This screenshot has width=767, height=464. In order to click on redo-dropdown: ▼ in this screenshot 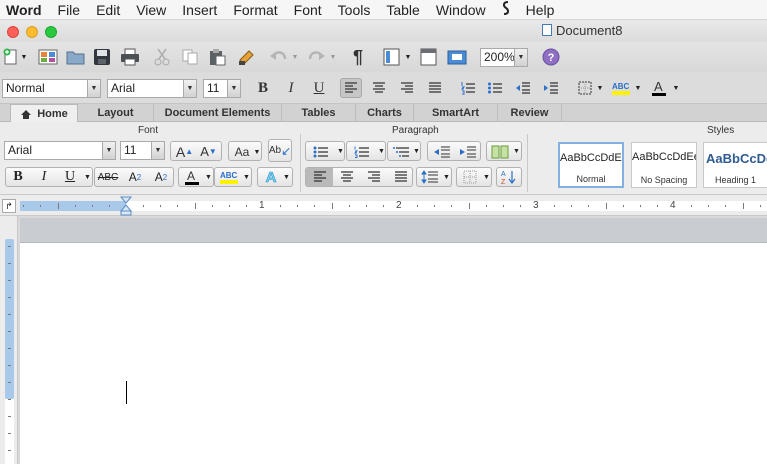, I will do `click(333, 57)`.